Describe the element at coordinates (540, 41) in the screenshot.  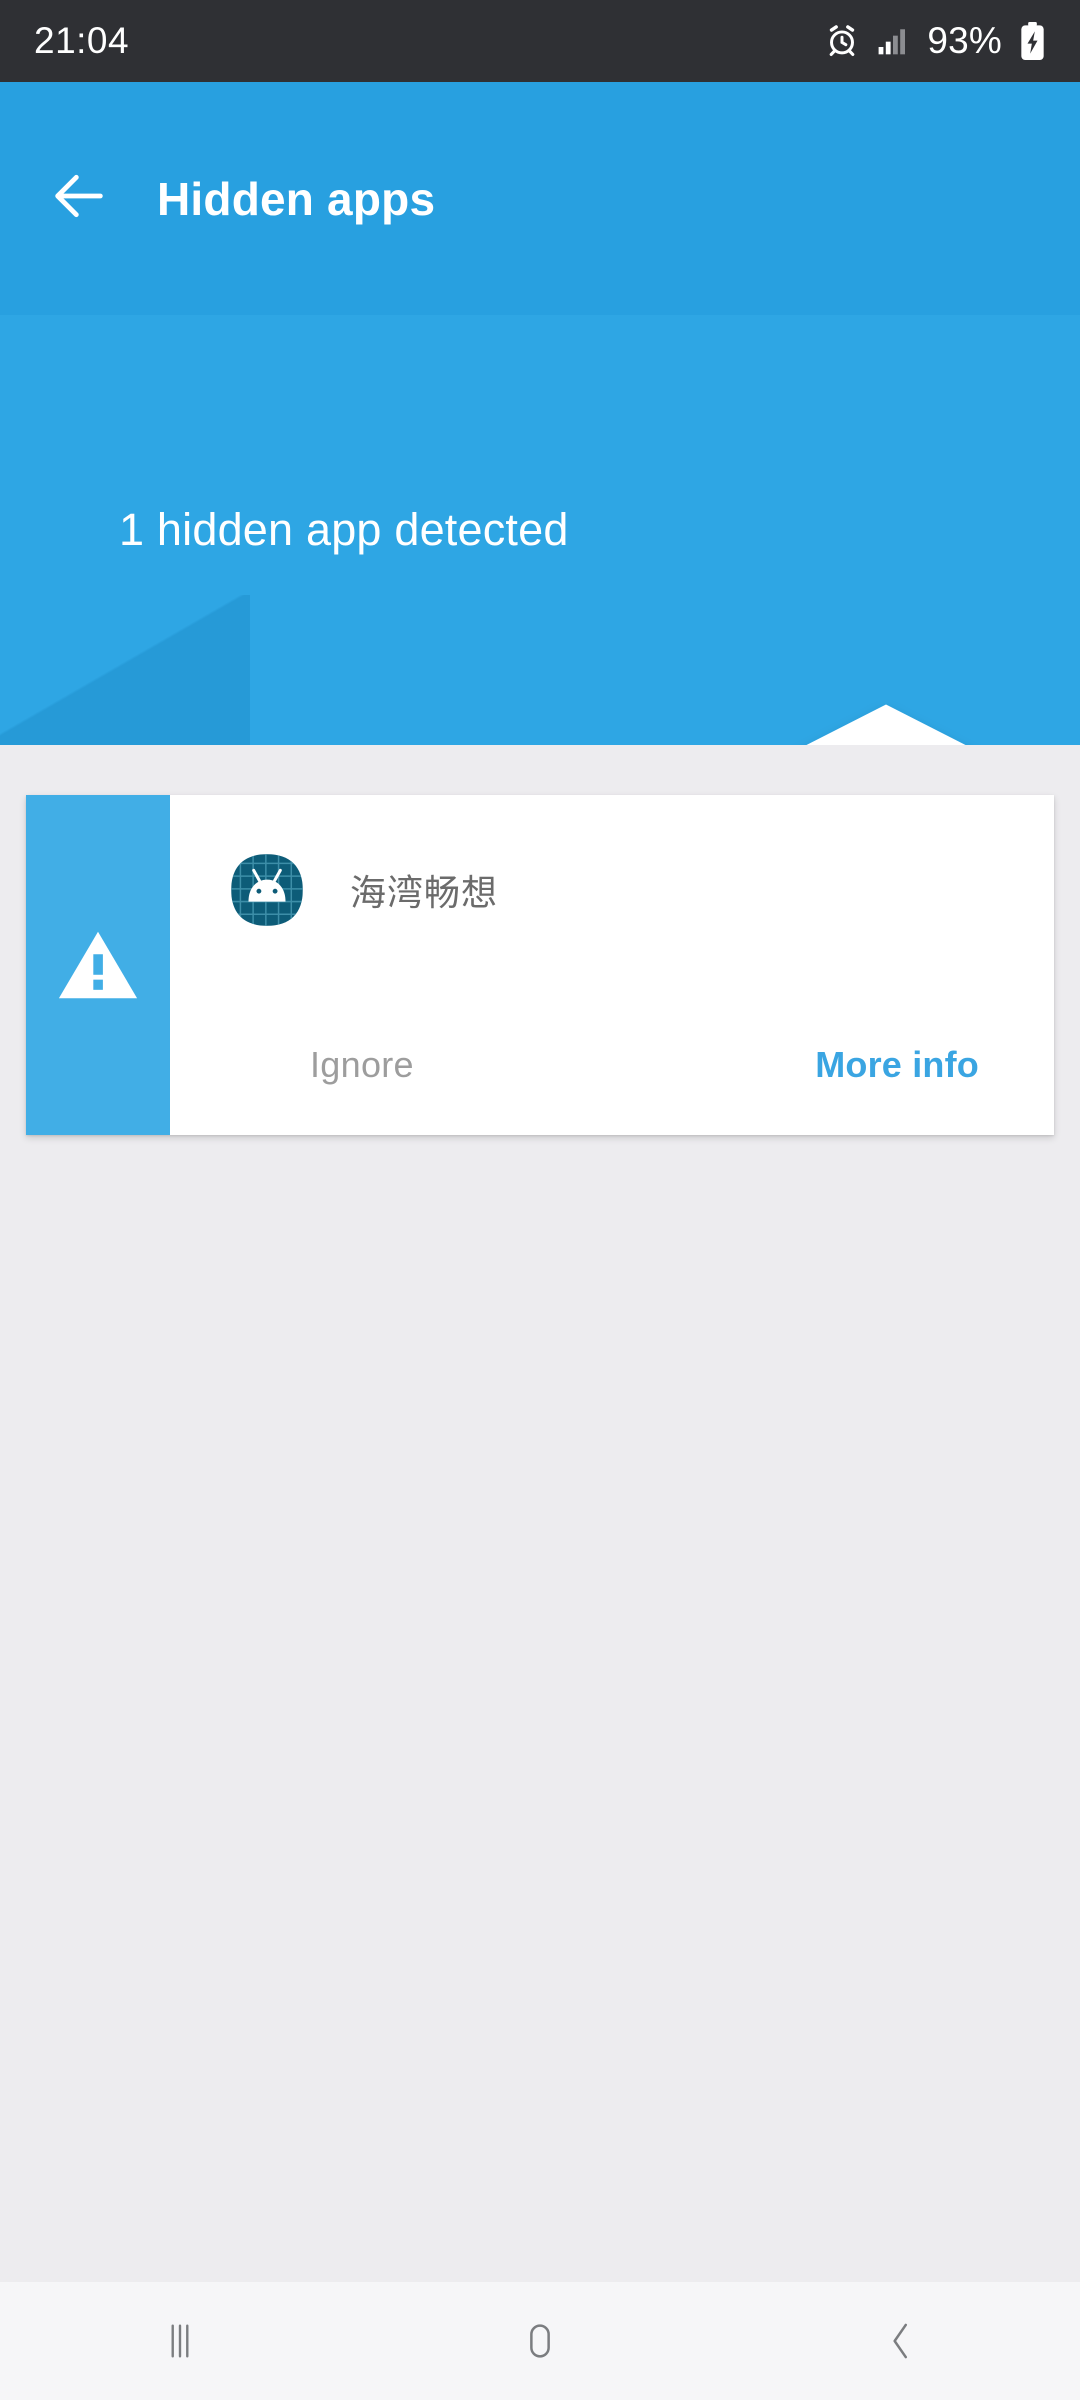
I see `status-bar: 21:04 93%` at that location.